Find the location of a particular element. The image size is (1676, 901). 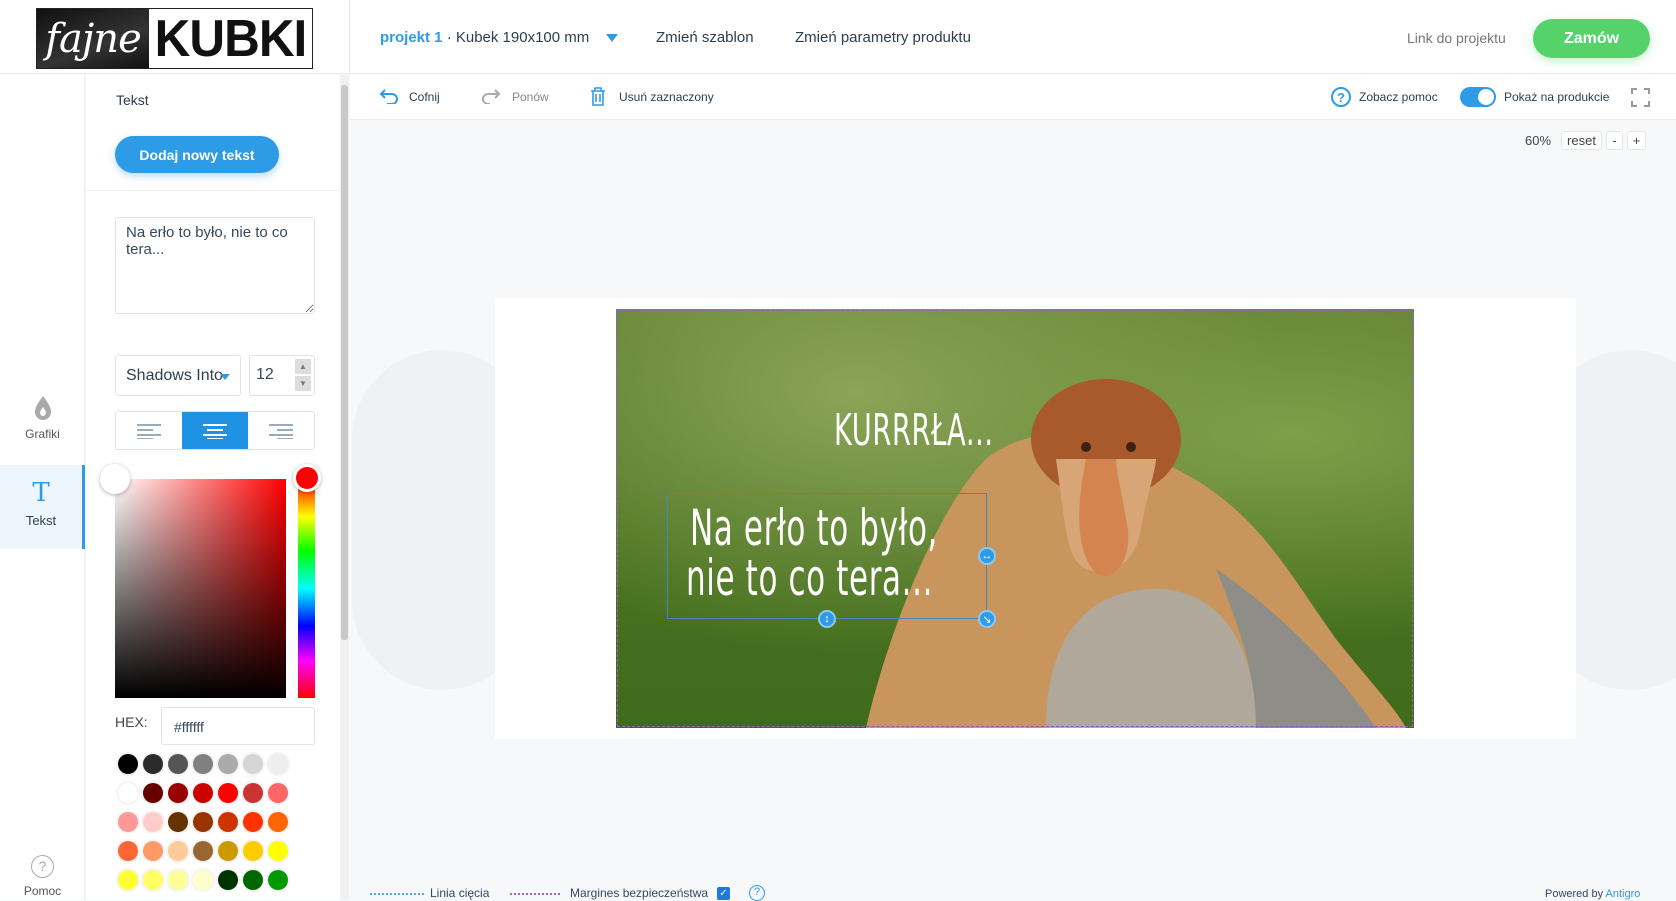

undo-button: Cofnij is located at coordinates (424, 97).